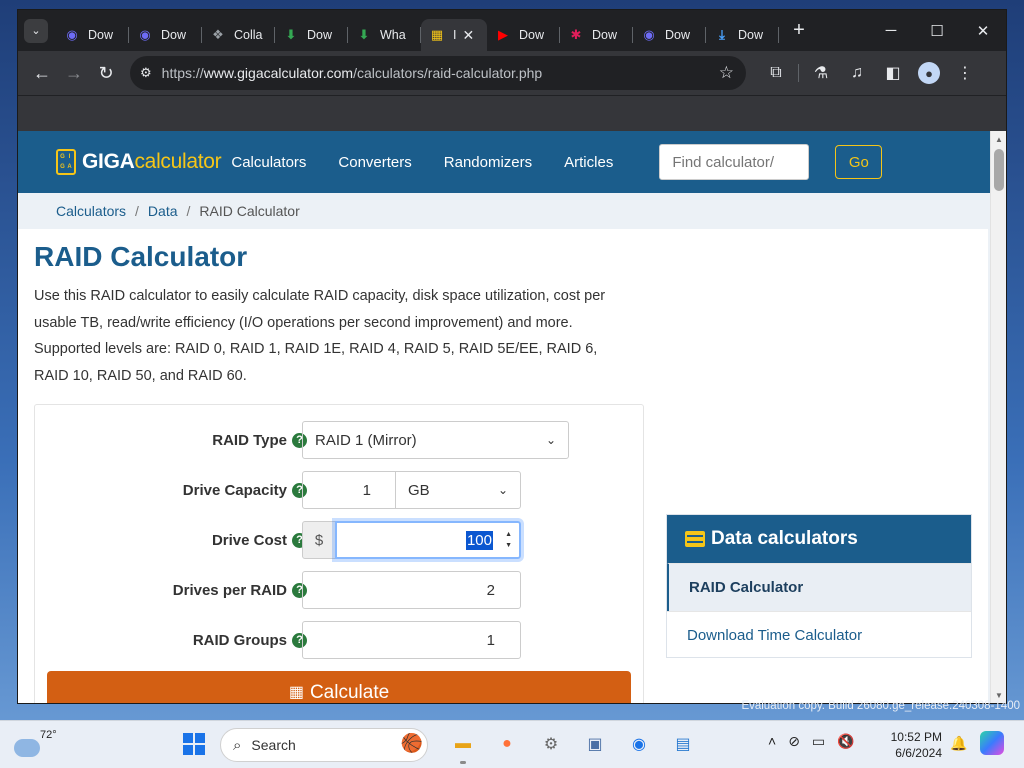 This screenshot has width=1024, height=768. I want to click on browser-tab: ⬇ Wha, so click(384, 35).